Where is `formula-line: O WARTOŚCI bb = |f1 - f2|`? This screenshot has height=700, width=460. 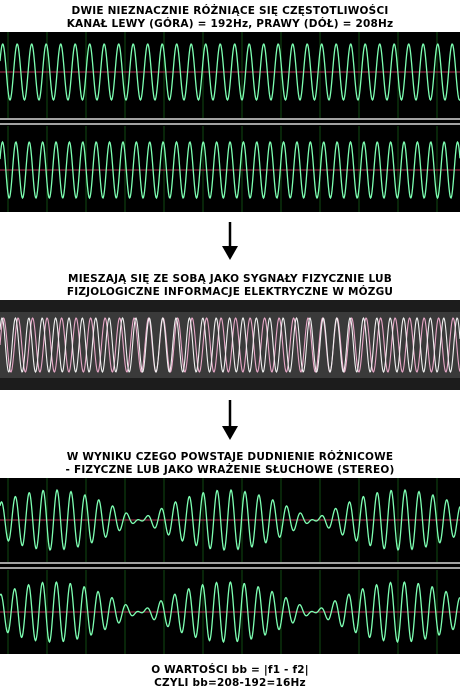
formula-line: O WARTOŚCI bb = |f1 - f2| is located at coordinates (230, 670).